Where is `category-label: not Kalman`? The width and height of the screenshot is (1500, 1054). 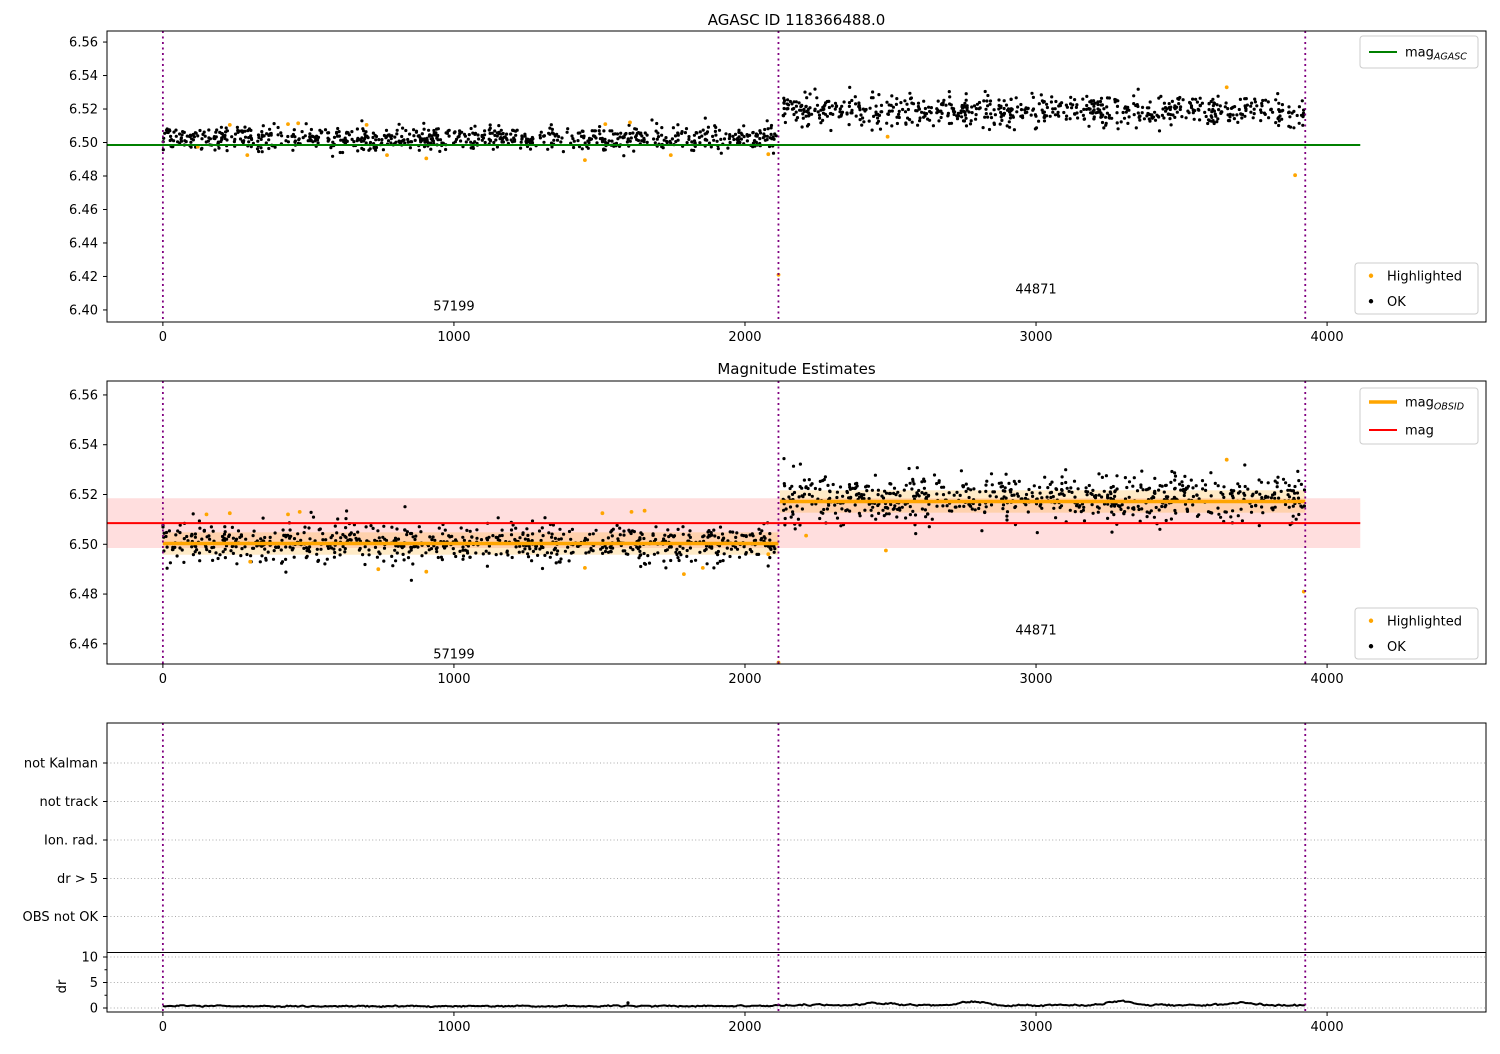
category-label: not Kalman is located at coordinates (61, 764).